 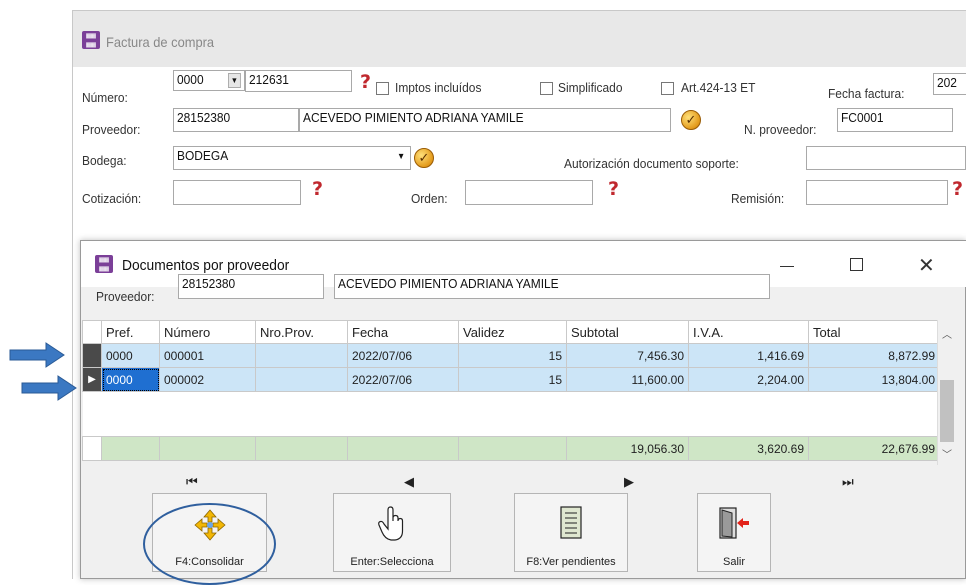 I want to click on annotation-arrow-row1-icon, so click(x=37, y=355).